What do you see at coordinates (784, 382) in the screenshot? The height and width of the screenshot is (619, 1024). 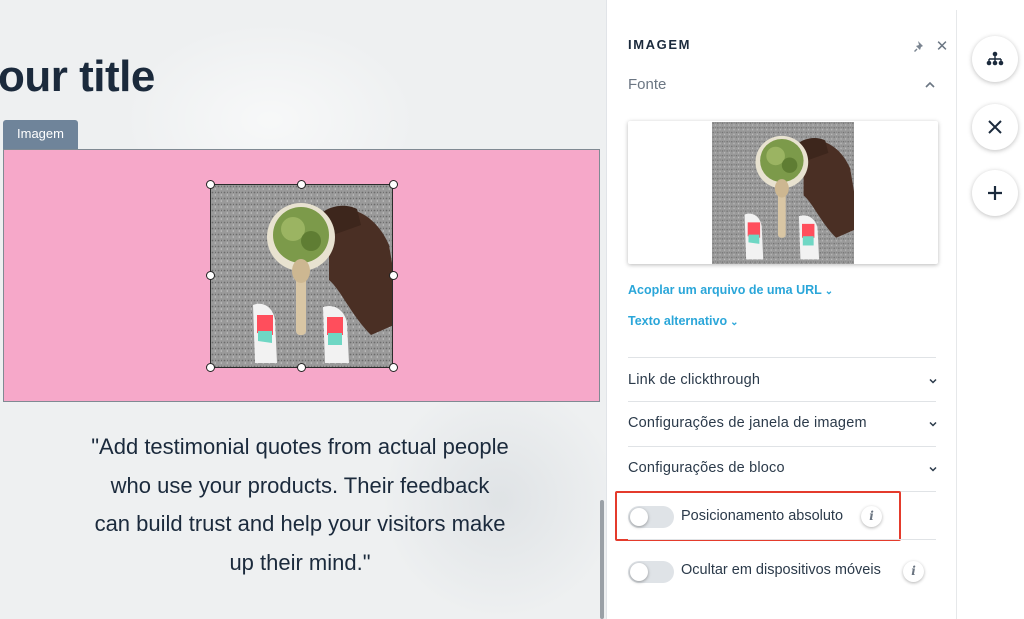 I see `row-clickthrough-link: Link de clickthrough` at bounding box center [784, 382].